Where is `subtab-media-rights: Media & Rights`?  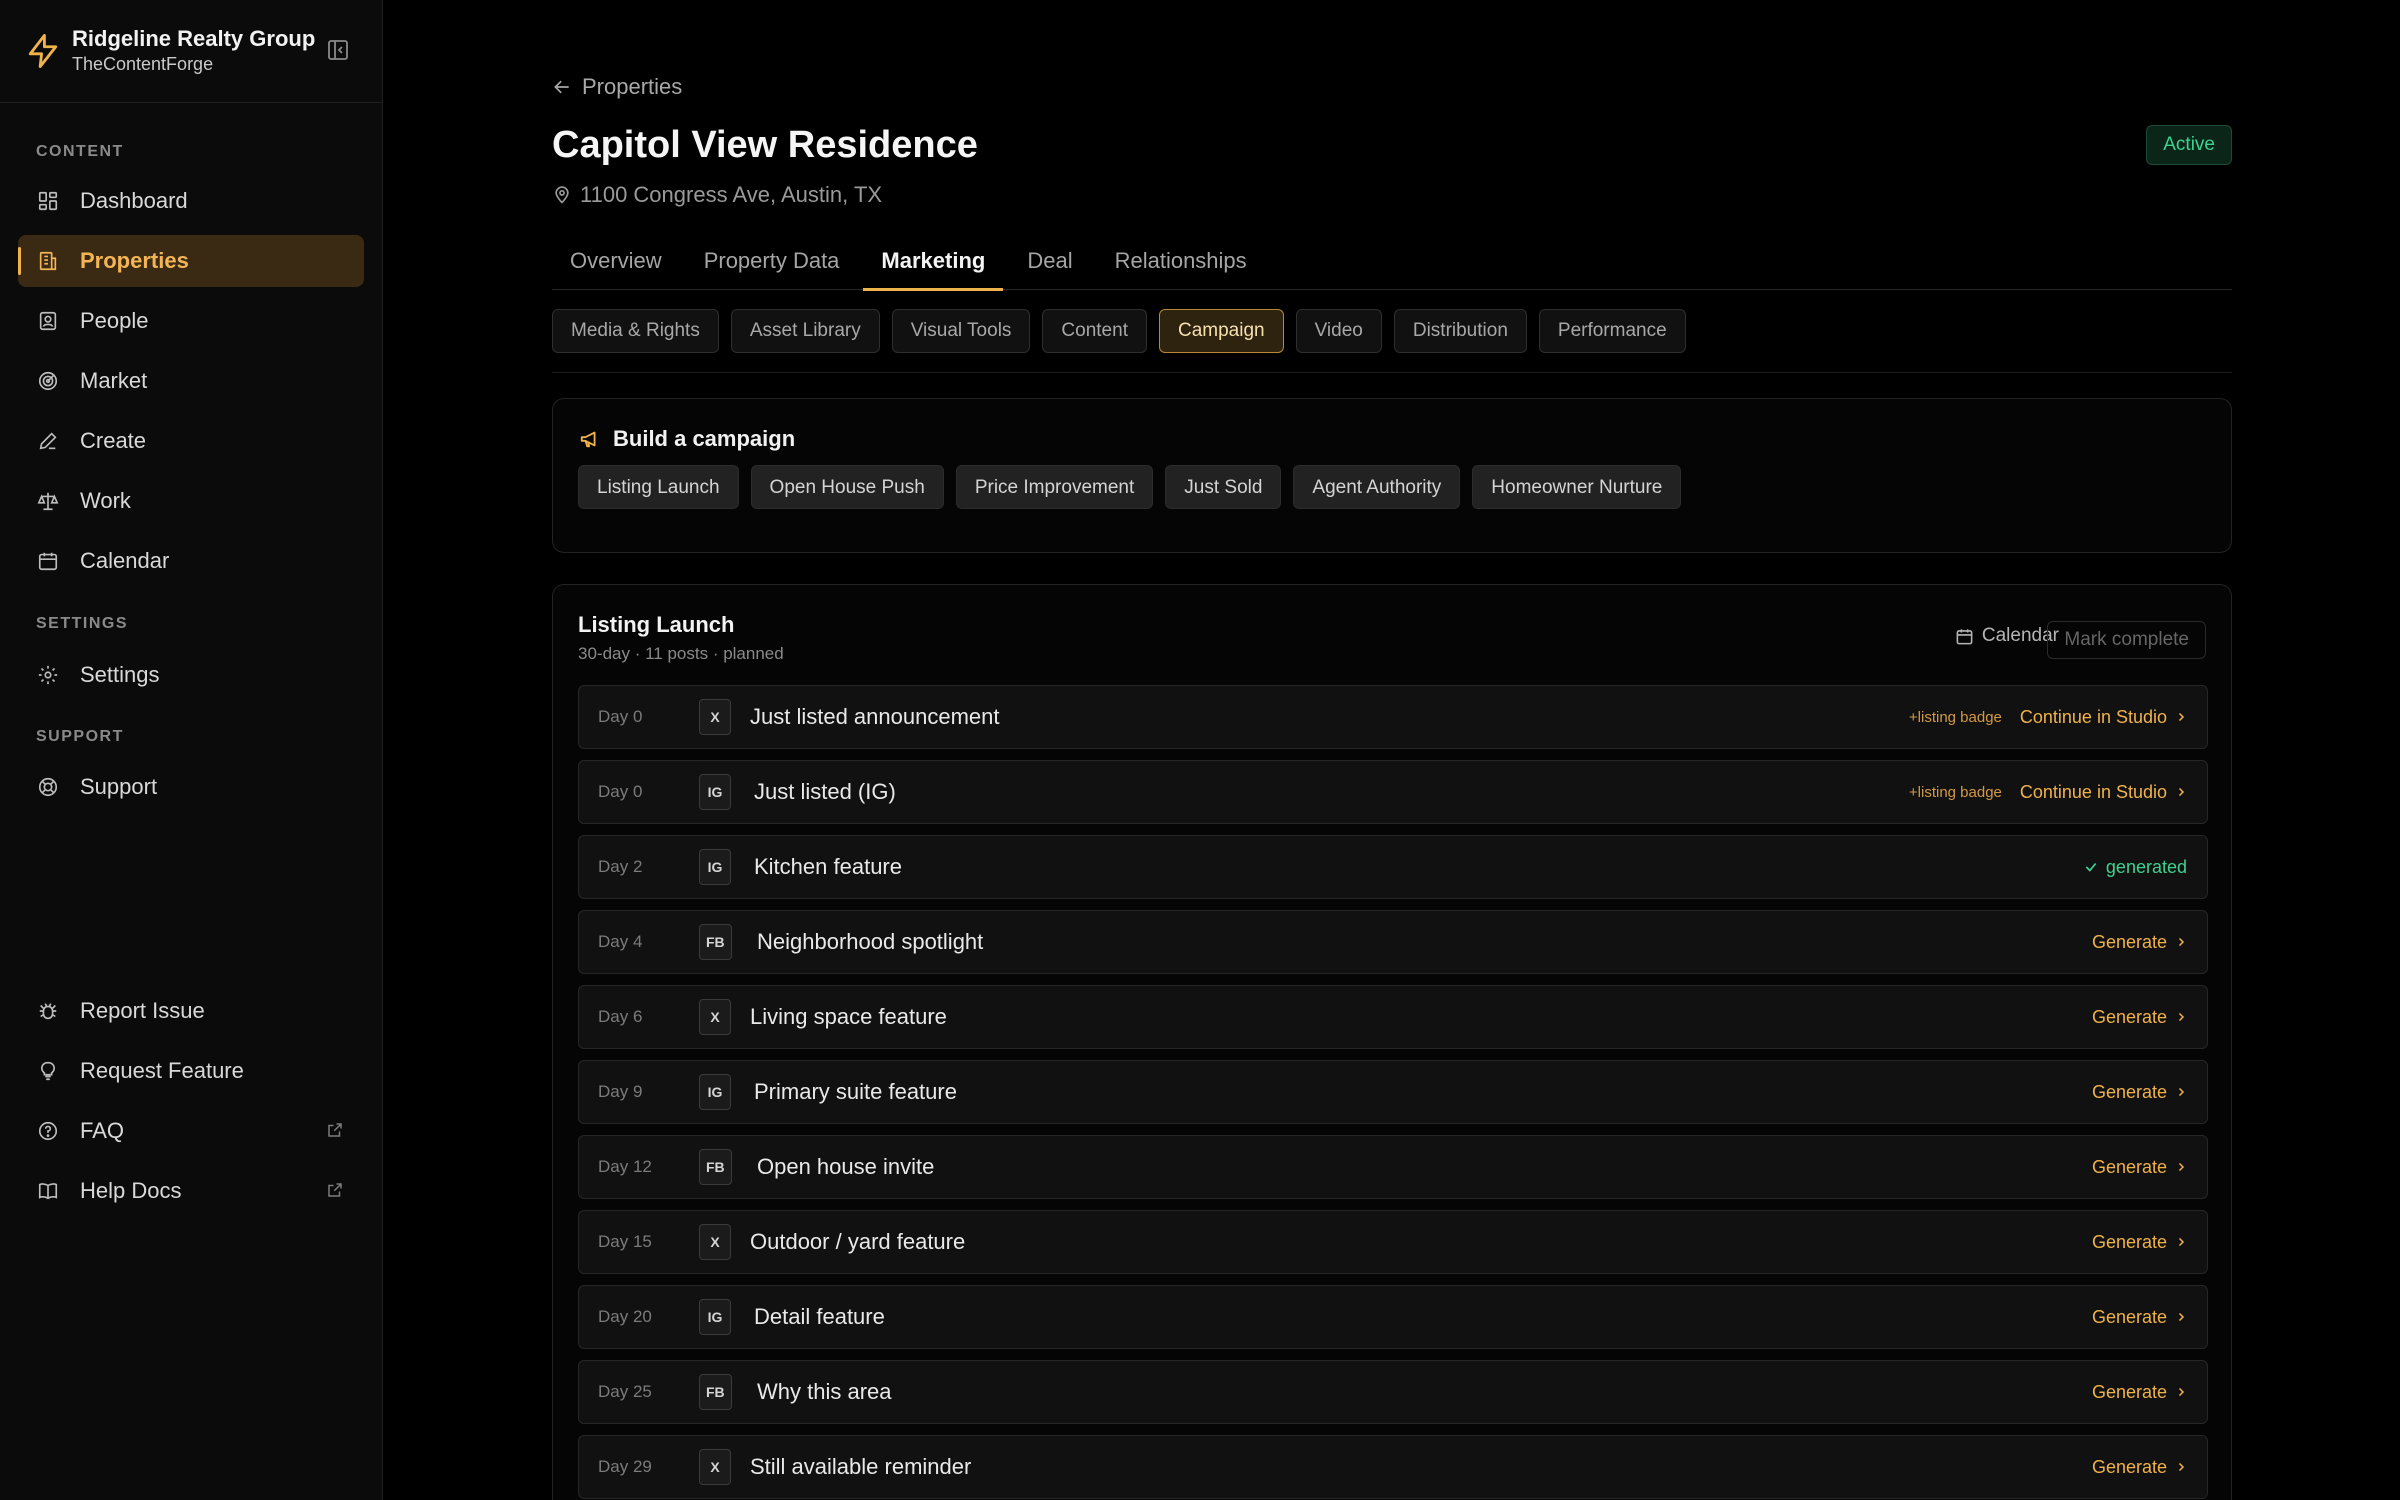
subtab-media-rights: Media & Rights is located at coordinates (635, 331).